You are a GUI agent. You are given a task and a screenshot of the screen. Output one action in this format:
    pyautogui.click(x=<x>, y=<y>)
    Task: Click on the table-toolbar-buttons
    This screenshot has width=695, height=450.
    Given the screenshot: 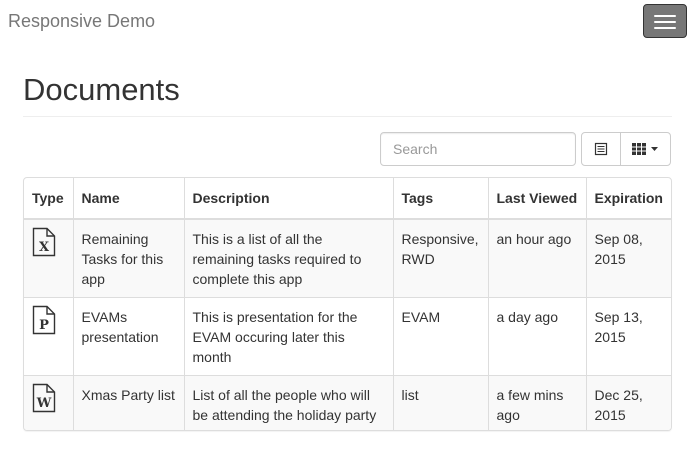 What is the action you would take?
    pyautogui.click(x=626, y=149)
    